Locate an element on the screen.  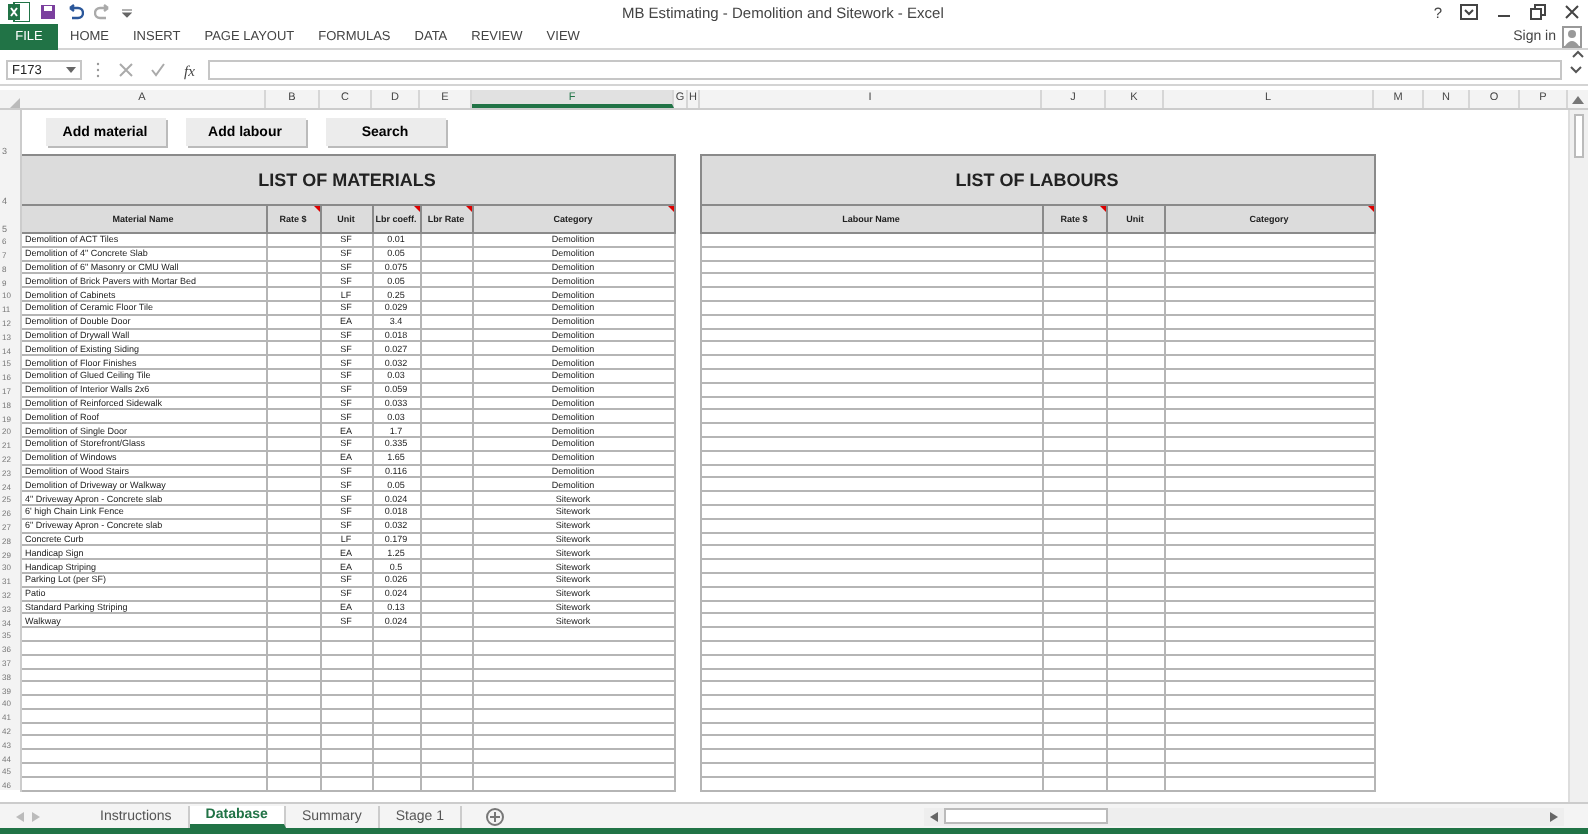
collapse-ribbon-icon is located at coordinates (1578, 53).